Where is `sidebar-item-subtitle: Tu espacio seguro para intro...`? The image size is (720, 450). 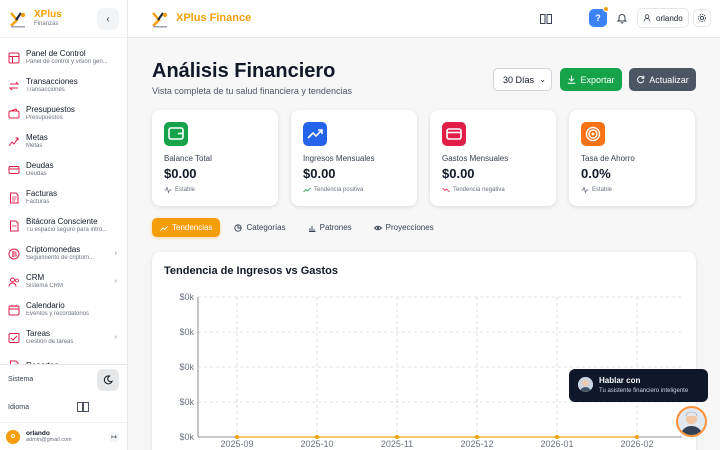
sidebar-item-subtitle: Tu espacio seguro para intro... is located at coordinates (67, 230).